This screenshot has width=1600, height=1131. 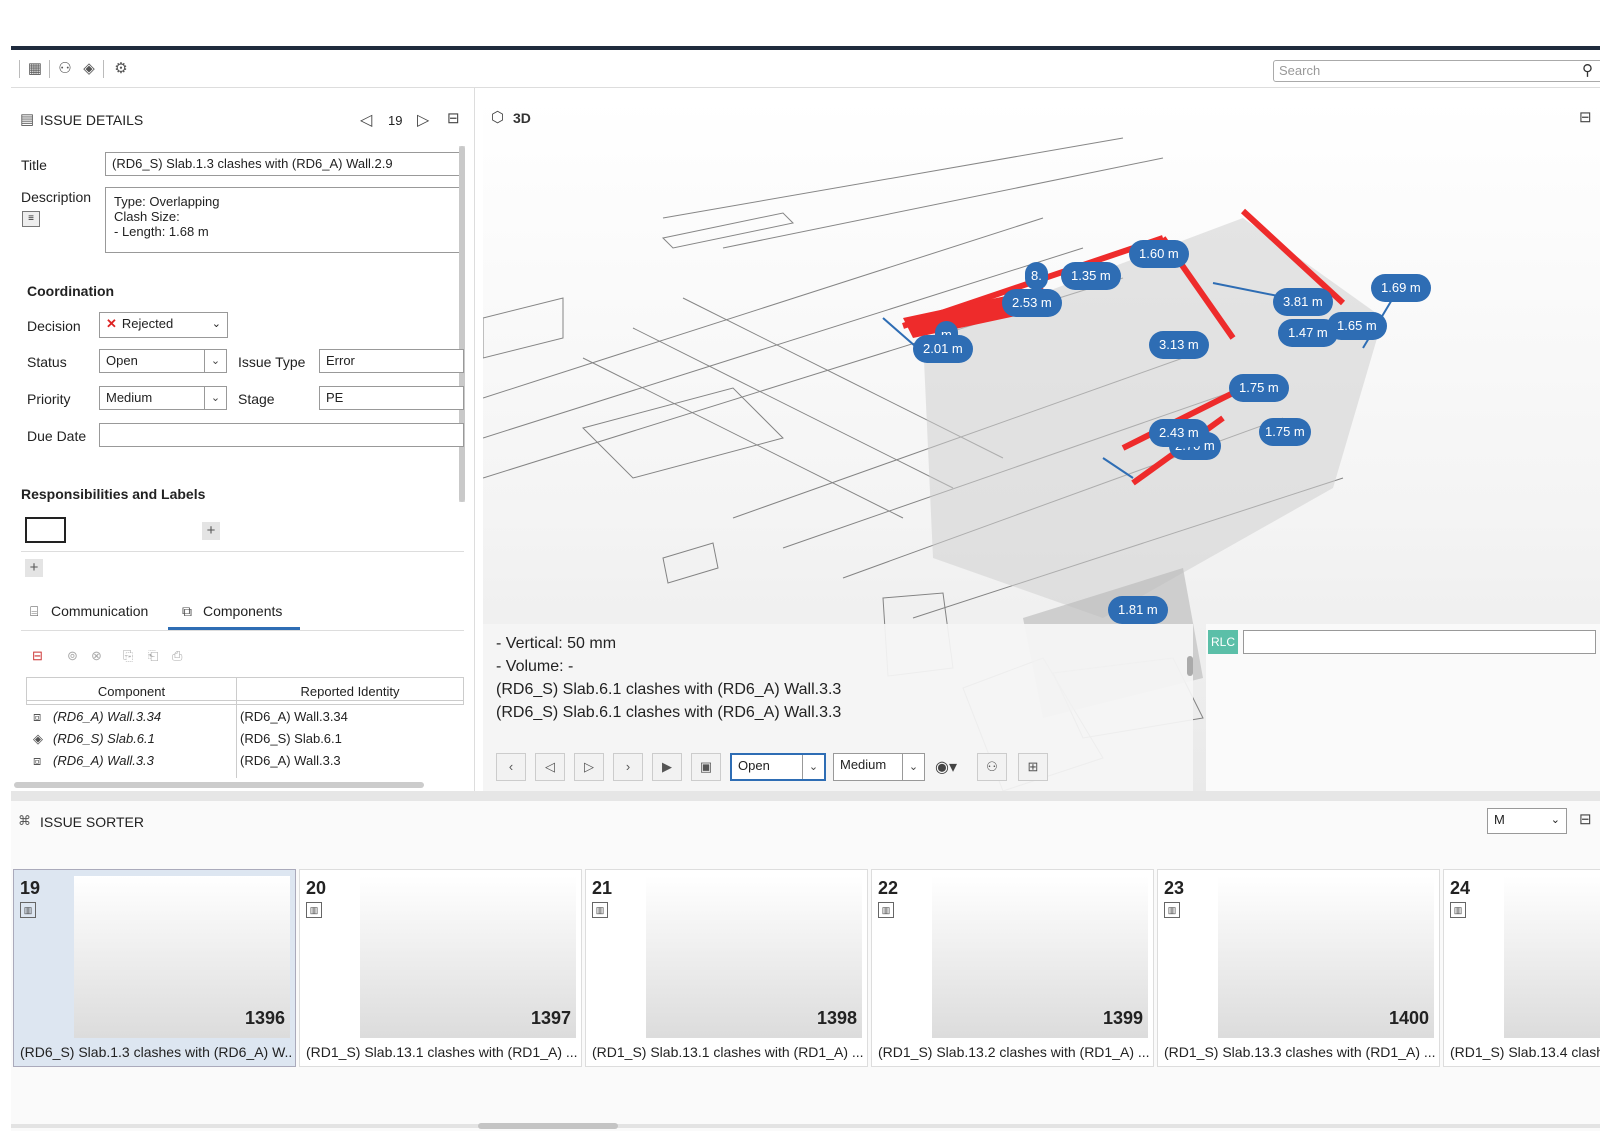 I want to click on decision-select: ✕ Rejected ⌄, so click(x=163, y=325).